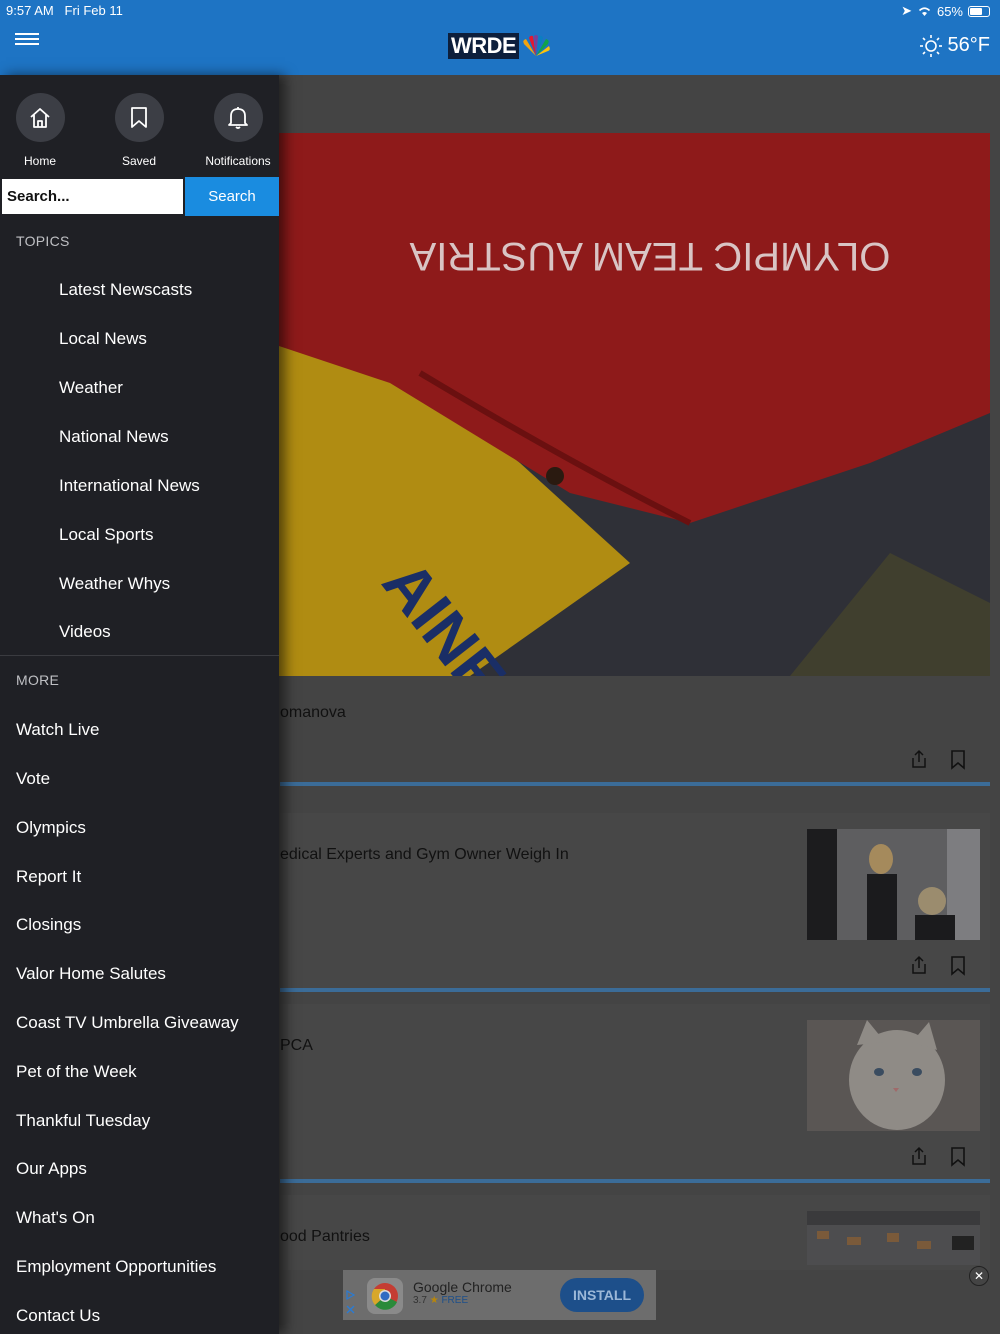 The image size is (1000, 1334). What do you see at coordinates (236, 130) in the screenshot?
I see `notifications-button: Notifications` at bounding box center [236, 130].